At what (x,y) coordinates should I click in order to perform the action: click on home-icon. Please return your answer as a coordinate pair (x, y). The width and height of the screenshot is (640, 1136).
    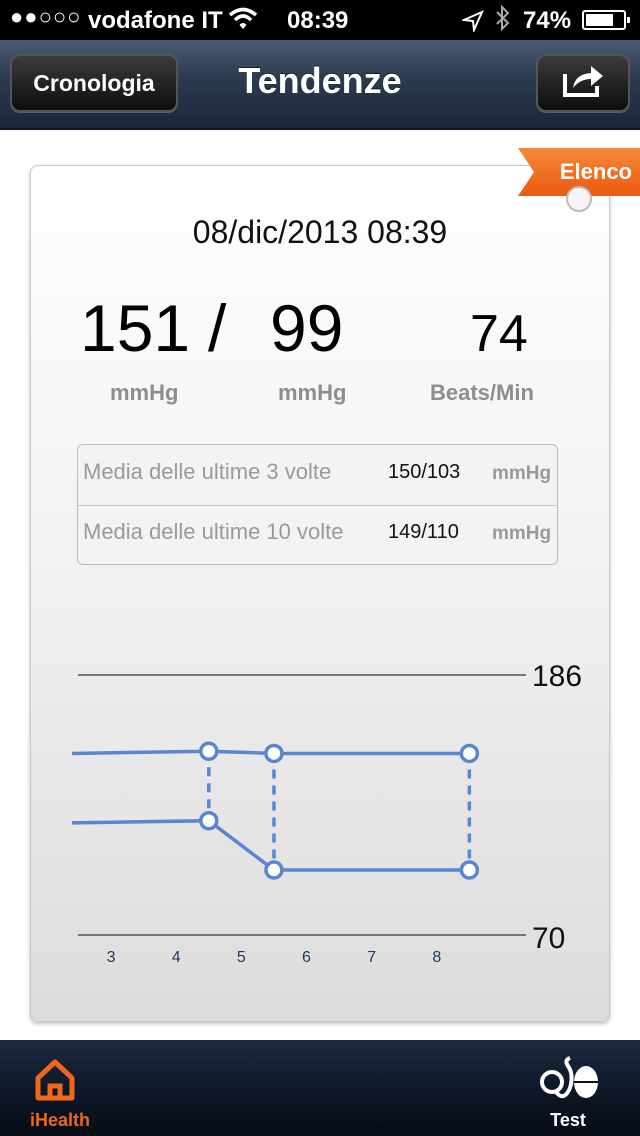
    Looking at the image, I should click on (60, 1078).